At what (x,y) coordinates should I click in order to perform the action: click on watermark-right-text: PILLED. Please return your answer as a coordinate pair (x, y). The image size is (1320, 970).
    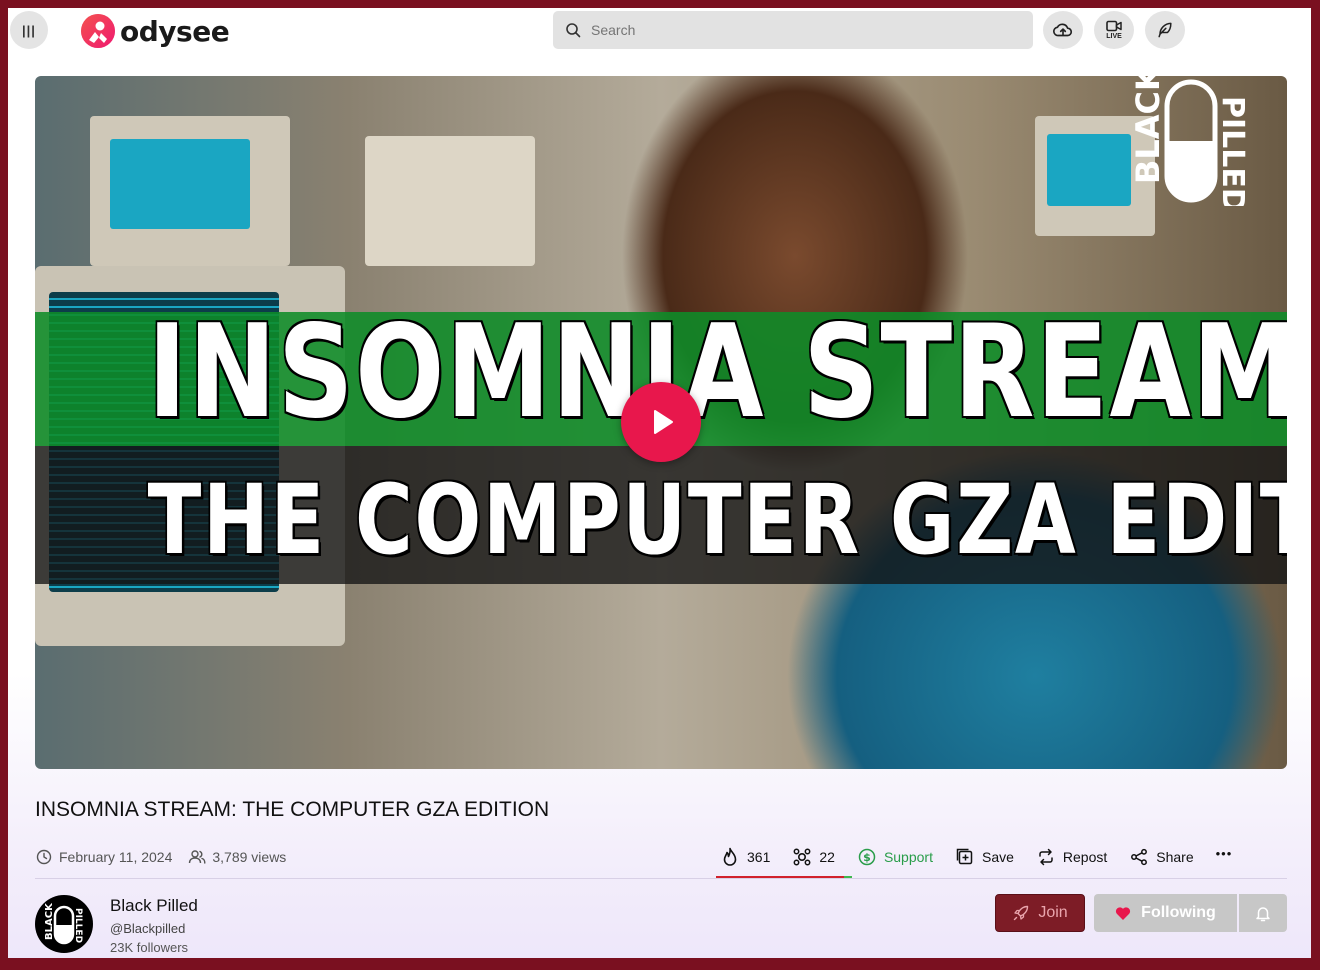
    Looking at the image, I should click on (1232, 151).